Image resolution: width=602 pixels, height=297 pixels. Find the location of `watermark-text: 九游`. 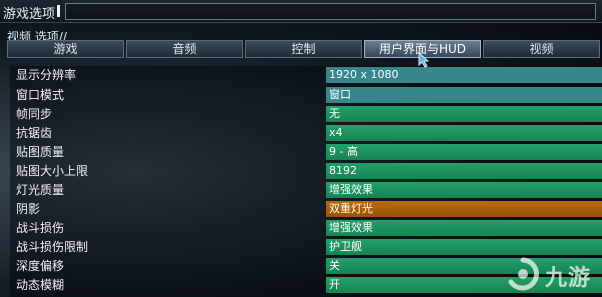

watermark-text: 九游 is located at coordinates (568, 278).